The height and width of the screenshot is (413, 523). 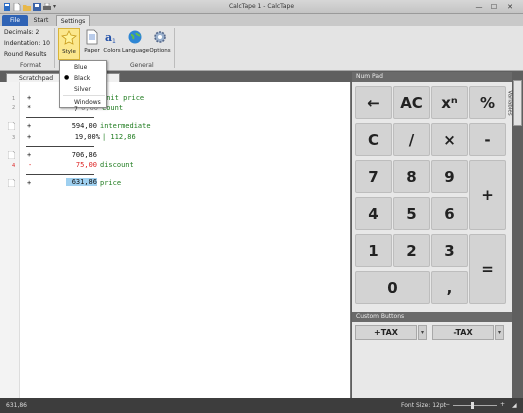 What do you see at coordinates (514, 103) in the screenshot?
I see `variables-tab: Variables` at bounding box center [514, 103].